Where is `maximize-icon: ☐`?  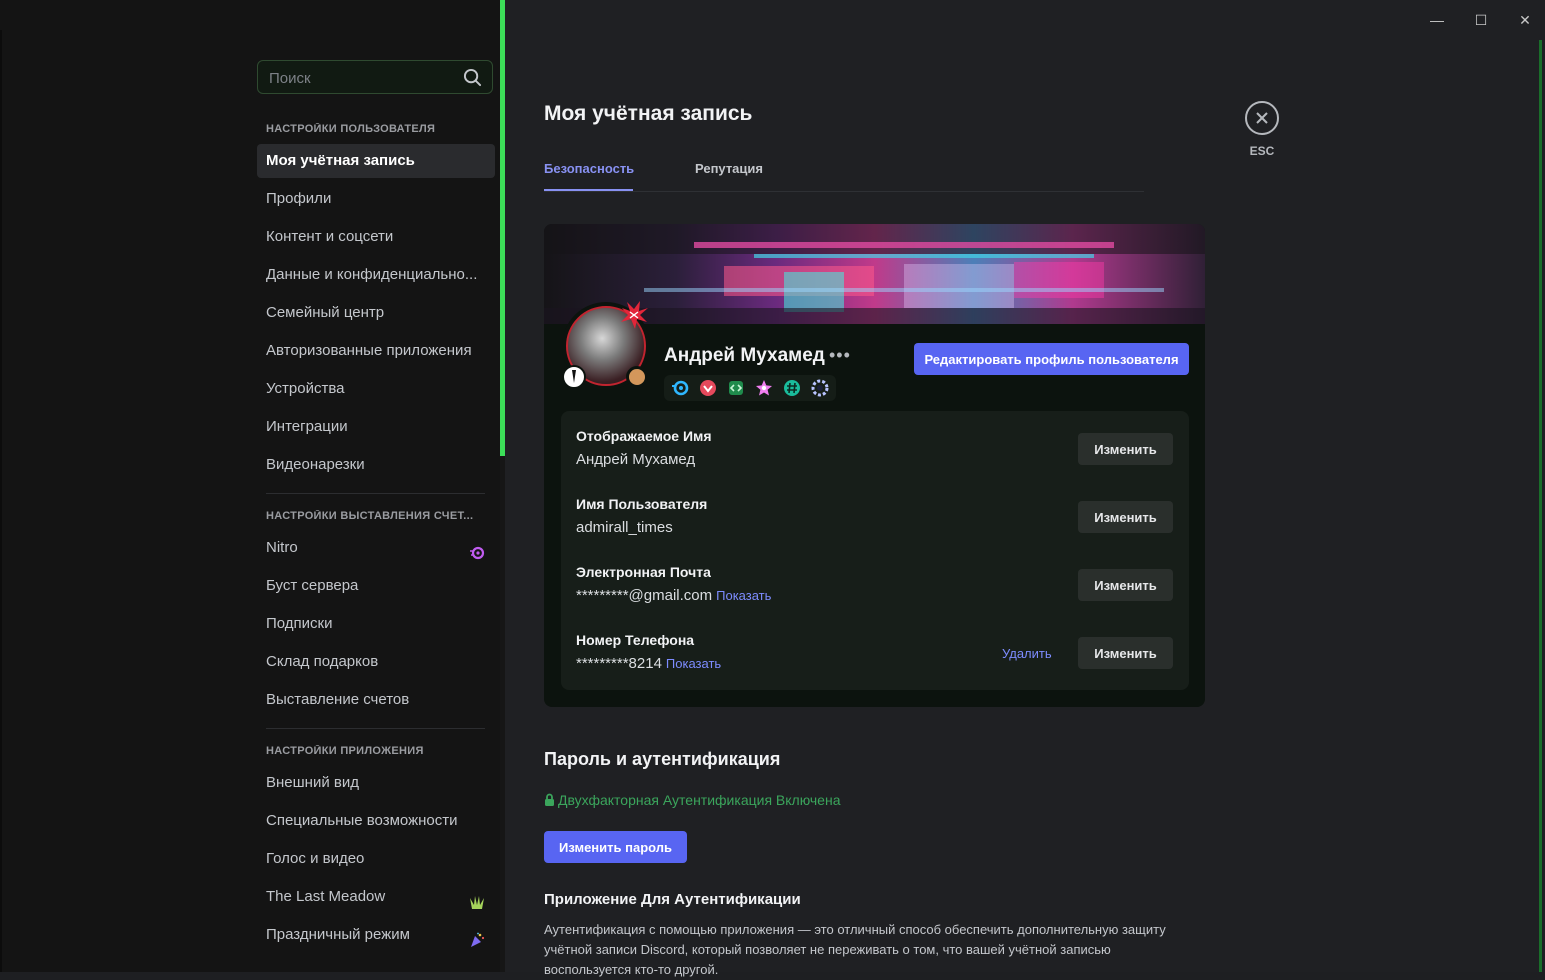
maximize-icon: ☐ is located at coordinates (1481, 20).